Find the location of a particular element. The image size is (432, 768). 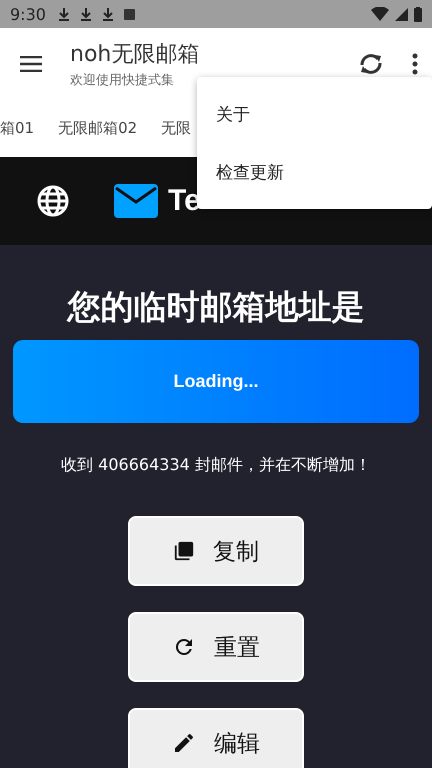

status-time: 9:30 is located at coordinates (28, 14).